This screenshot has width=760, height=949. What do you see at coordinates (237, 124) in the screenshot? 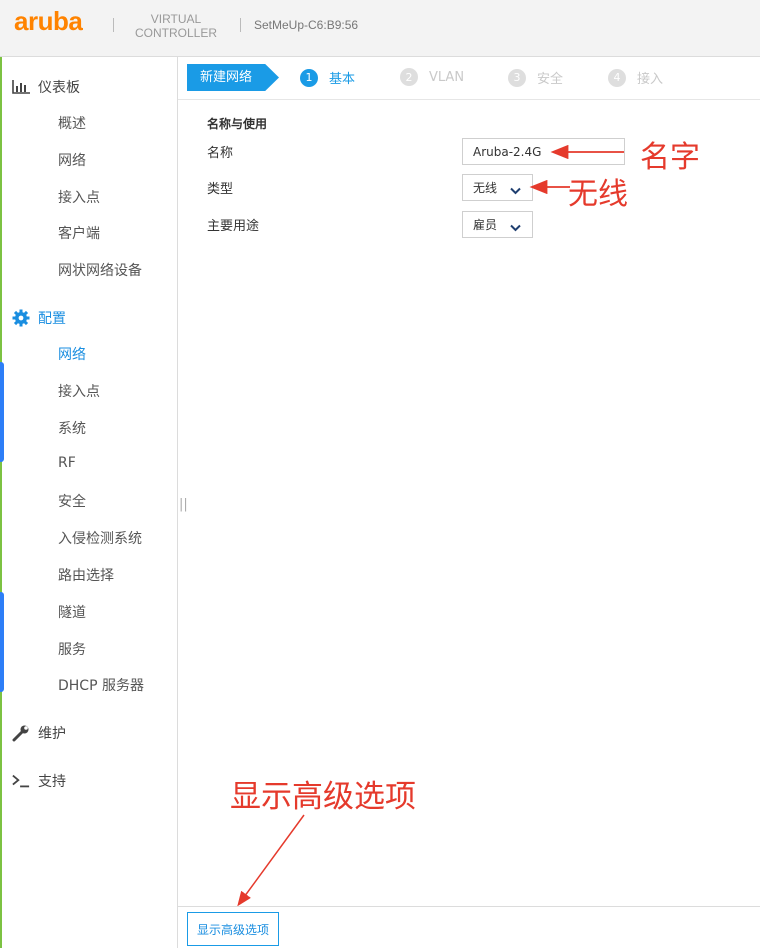
I see `section-title: 名称与使用` at bounding box center [237, 124].